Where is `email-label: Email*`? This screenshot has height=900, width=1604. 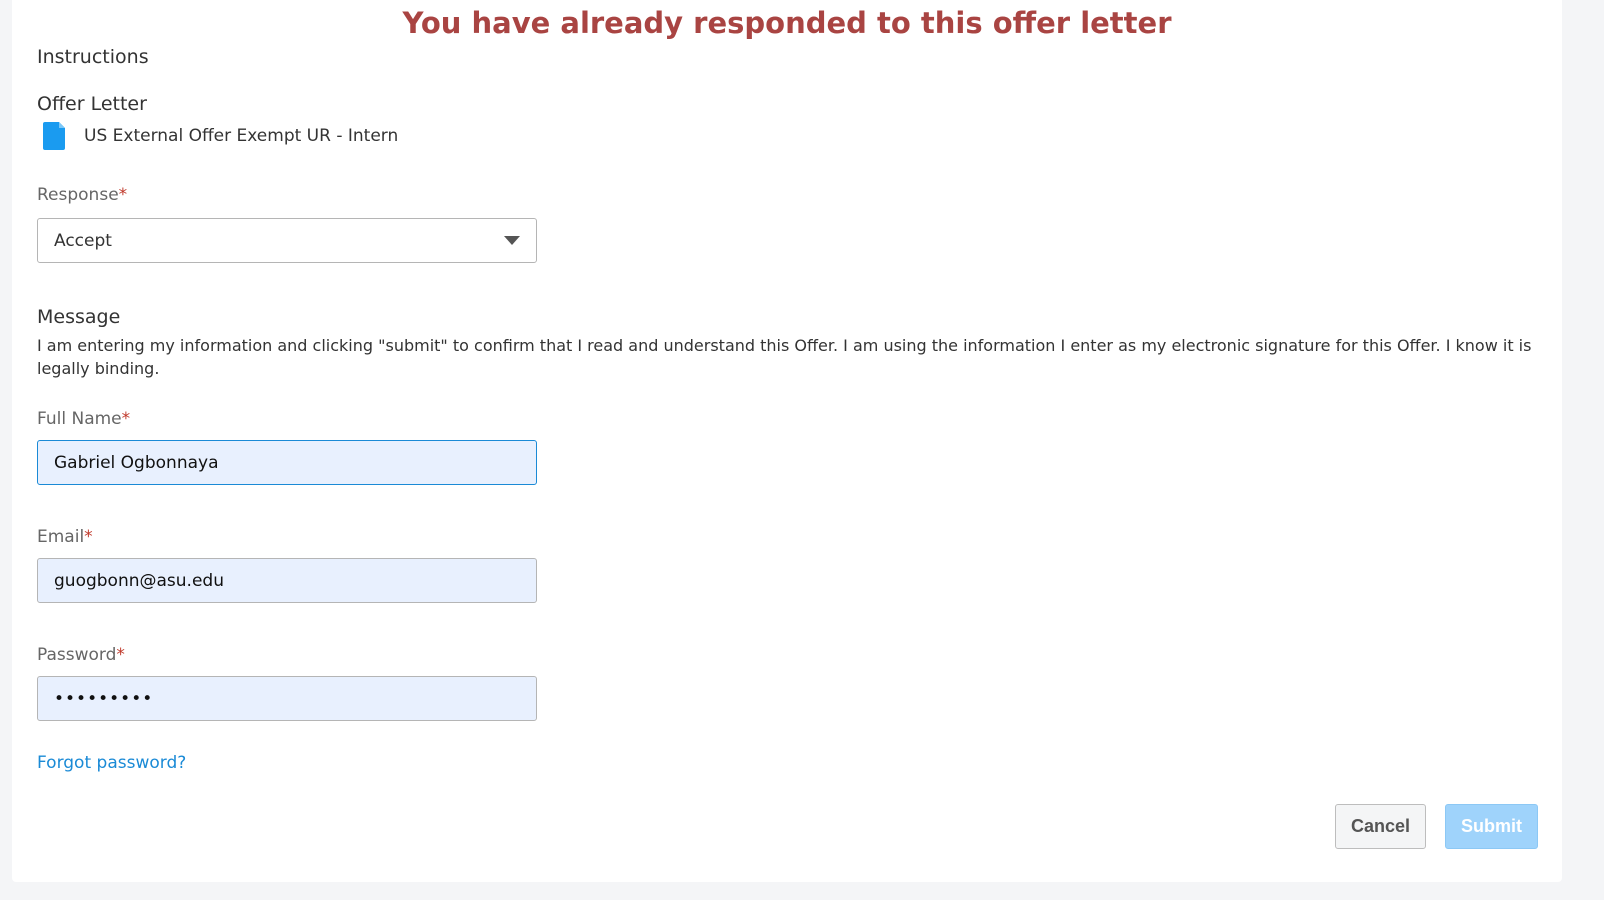
email-label: Email* is located at coordinates (65, 537).